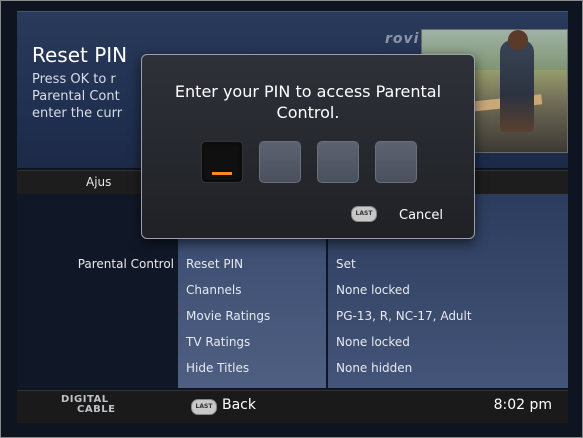 This screenshot has width=583, height=438. I want to click on value-tv-ratings: None locked, so click(373, 342).